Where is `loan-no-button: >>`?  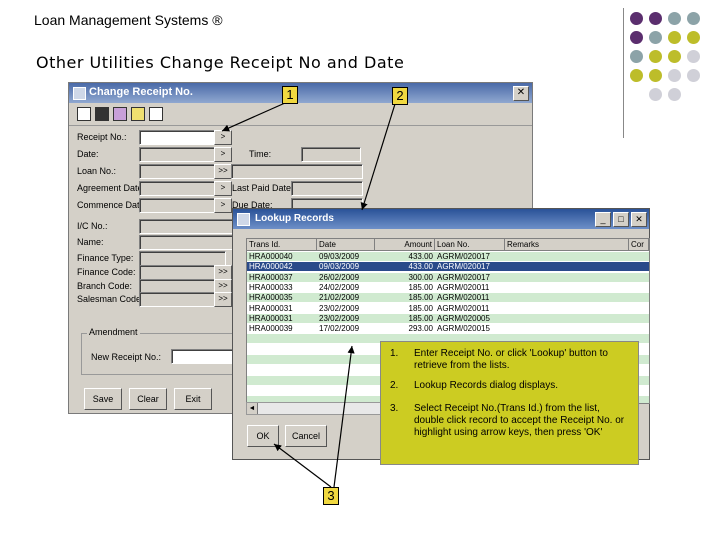
loan-no-button: >> is located at coordinates (223, 171).